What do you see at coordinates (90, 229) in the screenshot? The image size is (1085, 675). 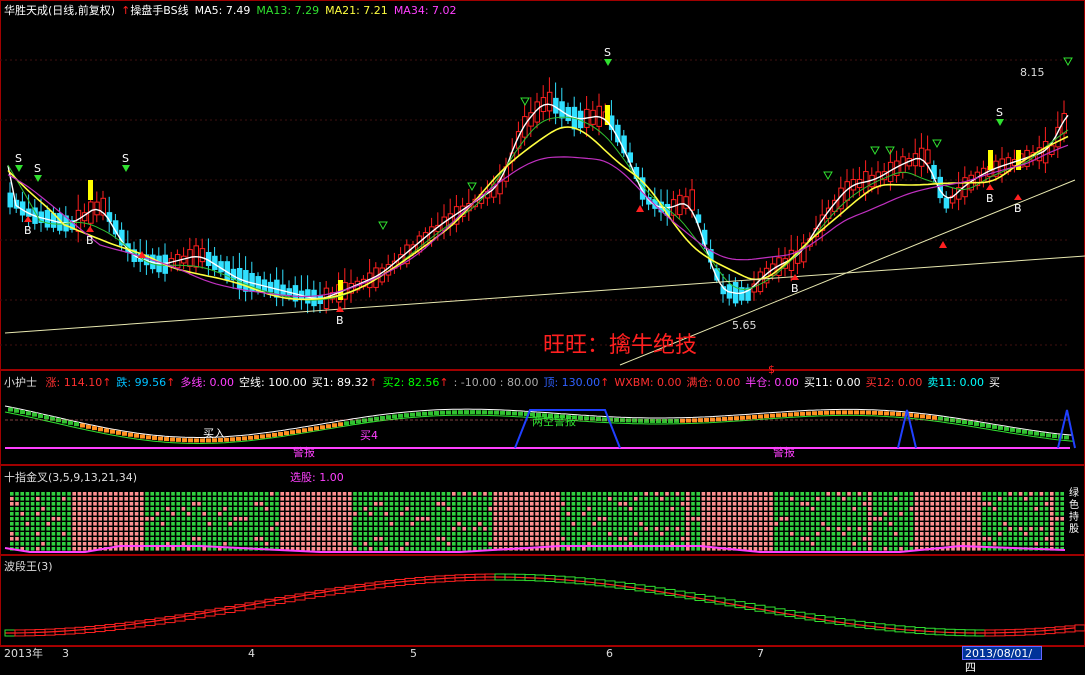 I see `up-arrow-icon` at bounding box center [90, 229].